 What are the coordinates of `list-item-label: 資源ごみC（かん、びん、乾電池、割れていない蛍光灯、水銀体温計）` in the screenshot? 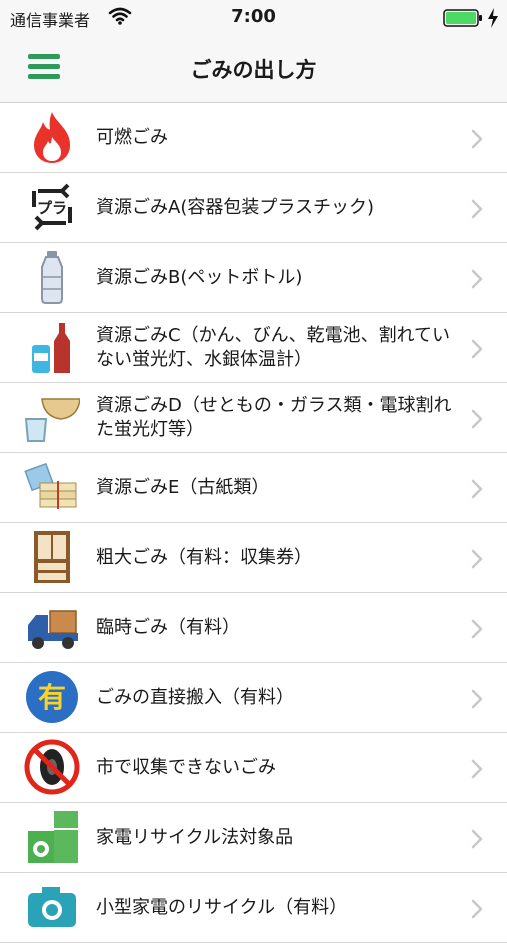 It's located at (273, 347).